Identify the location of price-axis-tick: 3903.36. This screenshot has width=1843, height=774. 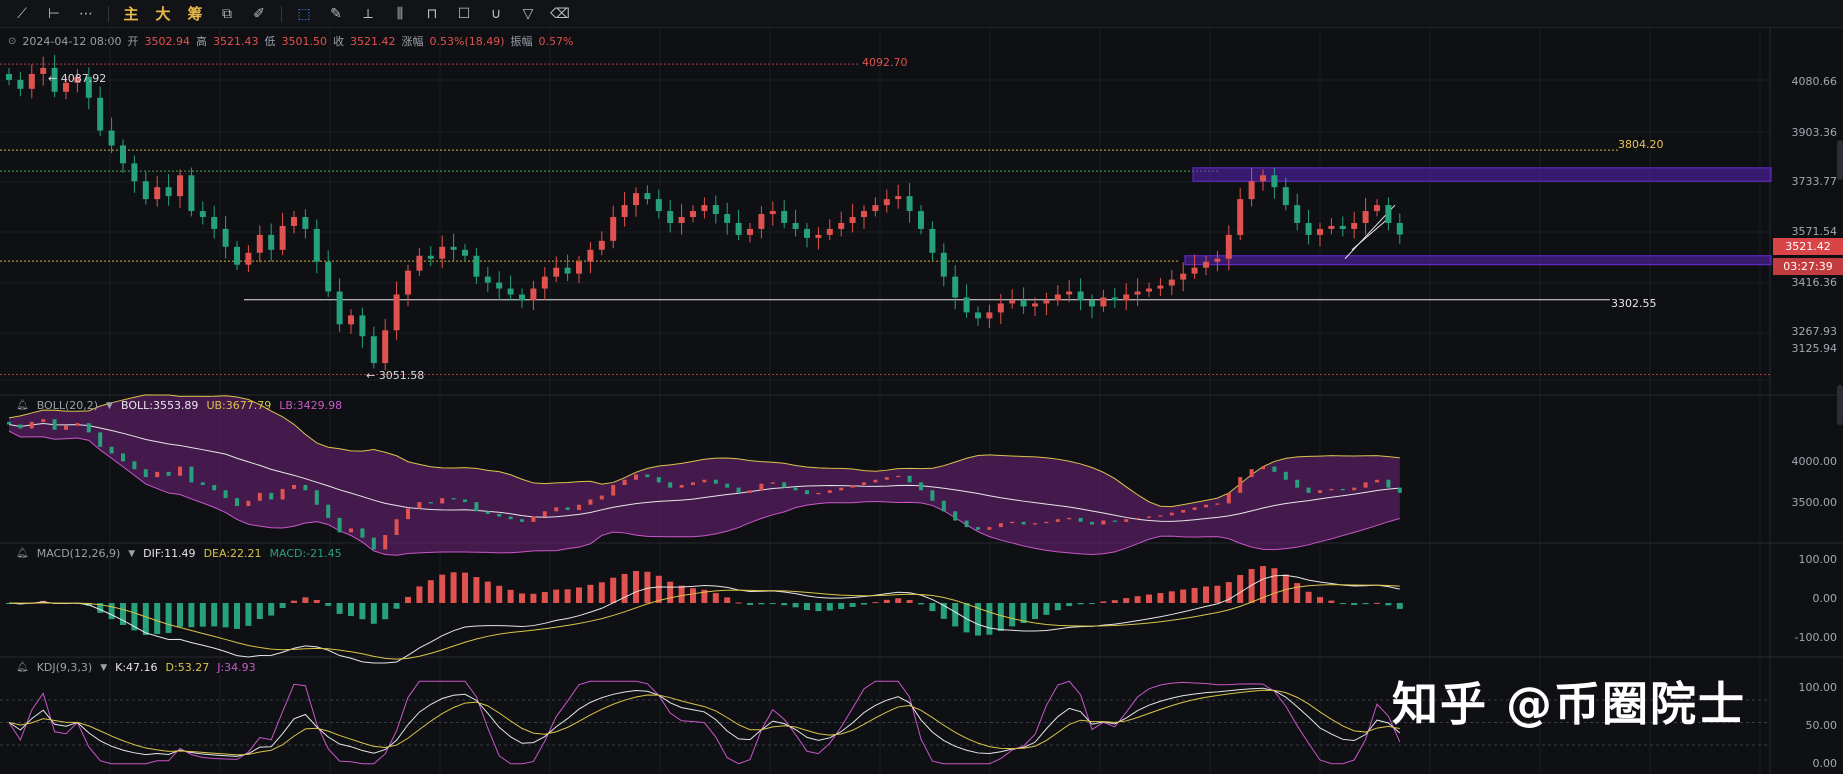
(1814, 132).